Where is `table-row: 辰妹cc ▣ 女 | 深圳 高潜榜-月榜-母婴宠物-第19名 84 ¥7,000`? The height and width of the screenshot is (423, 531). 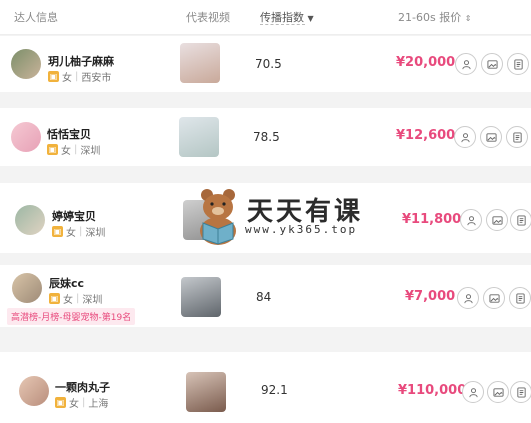
table-row: 辰妹cc ▣ 女 | 深圳 高潜榜-月榜-母婴宠物-第19名 84 ¥7,000 is located at coordinates (265, 296).